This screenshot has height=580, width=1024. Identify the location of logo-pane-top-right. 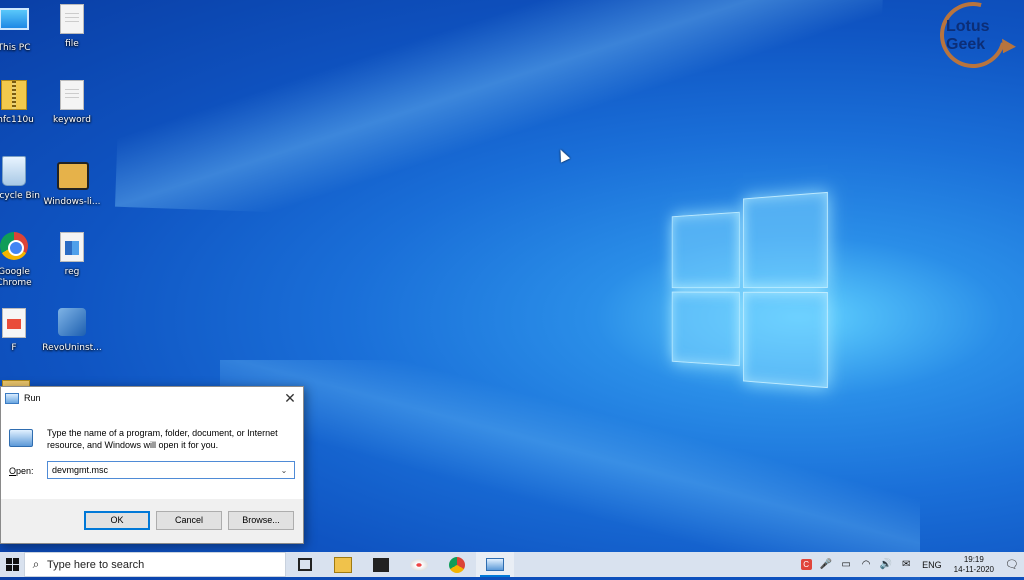
(785, 240).